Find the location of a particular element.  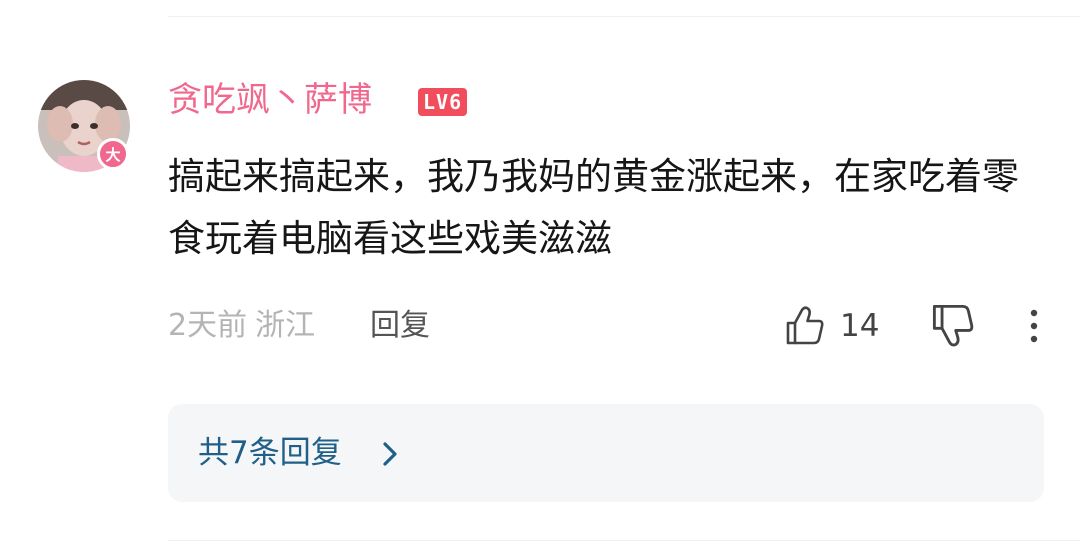

vip-badge: 大 is located at coordinates (113, 154).